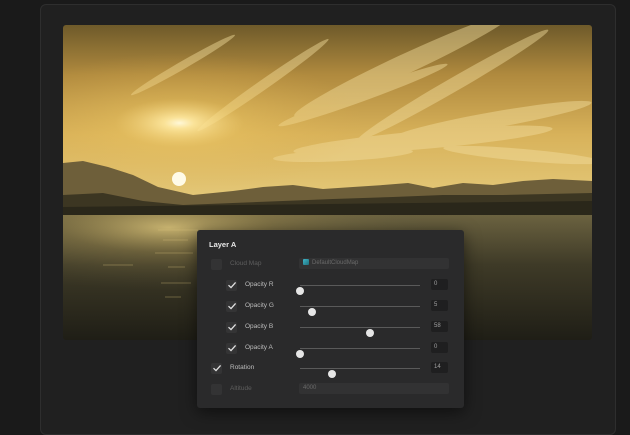  I want to click on rotation-value: 14, so click(439, 367).